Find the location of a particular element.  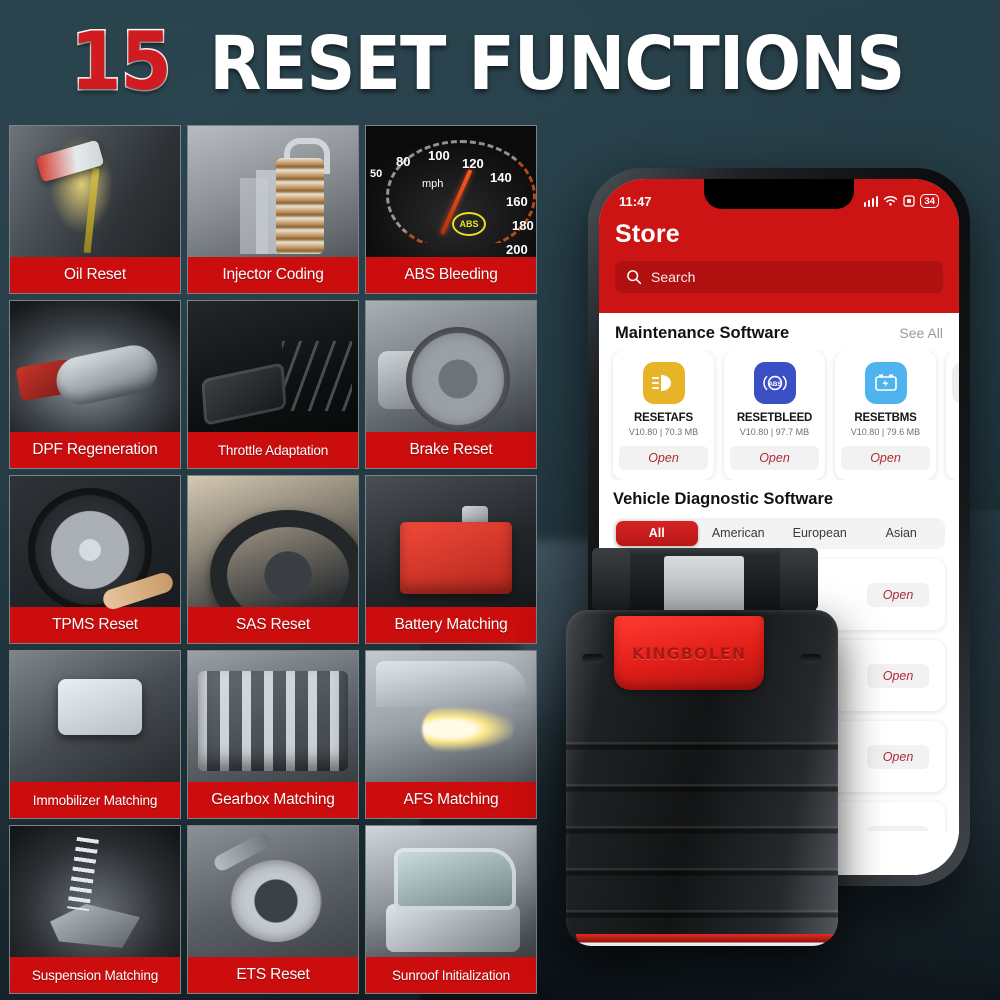

app-version-size: V10.80 | 97.7 MB is located at coordinates (774, 432).